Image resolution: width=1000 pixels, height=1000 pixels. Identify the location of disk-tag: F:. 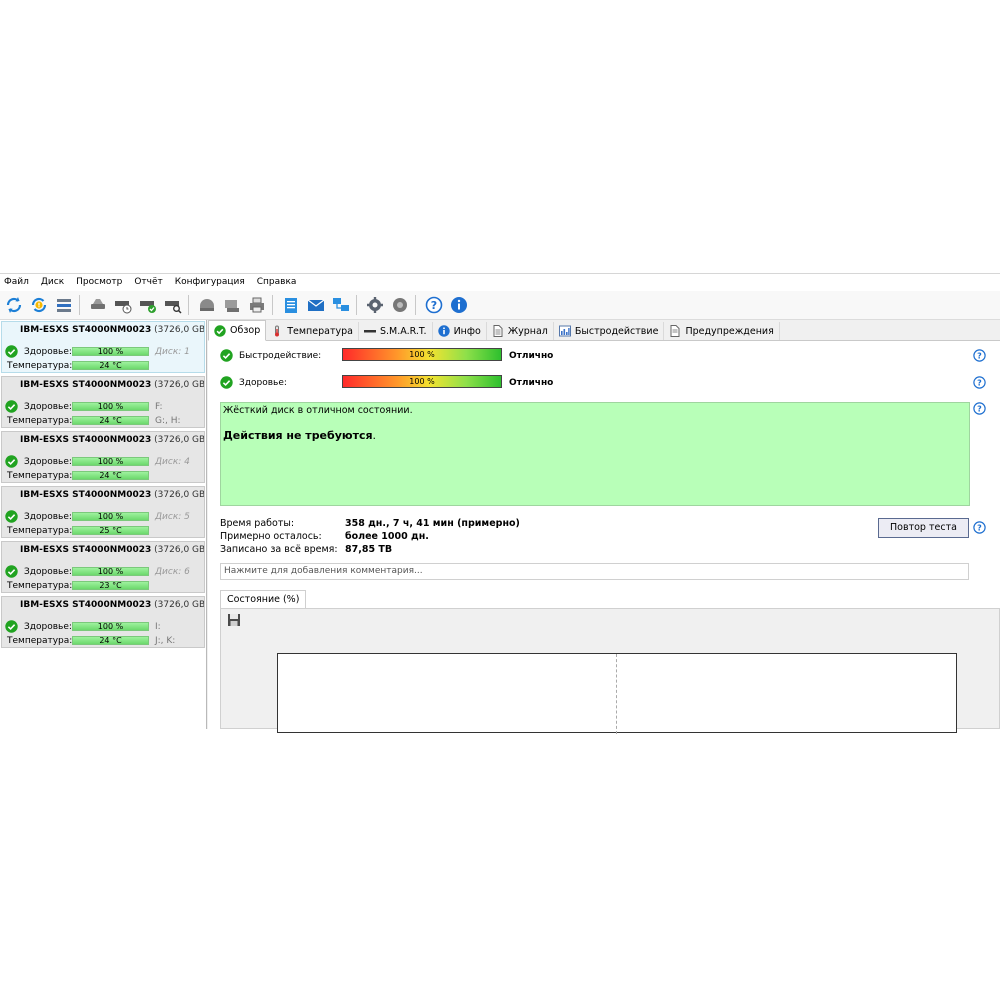
(159, 407).